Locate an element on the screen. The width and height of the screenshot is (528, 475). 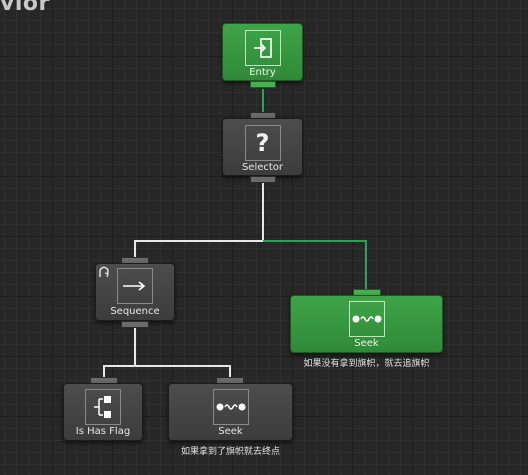
seek-left-label: Seek is located at coordinates (230, 431).